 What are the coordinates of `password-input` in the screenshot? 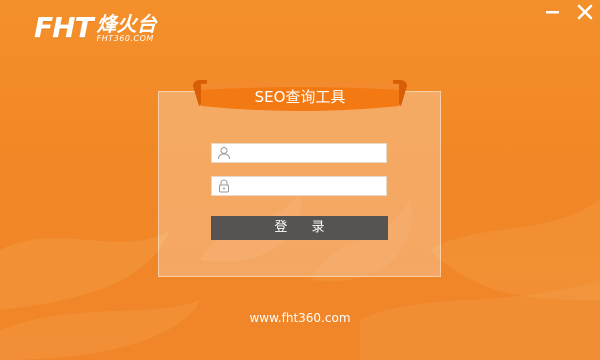 It's located at (309, 186).